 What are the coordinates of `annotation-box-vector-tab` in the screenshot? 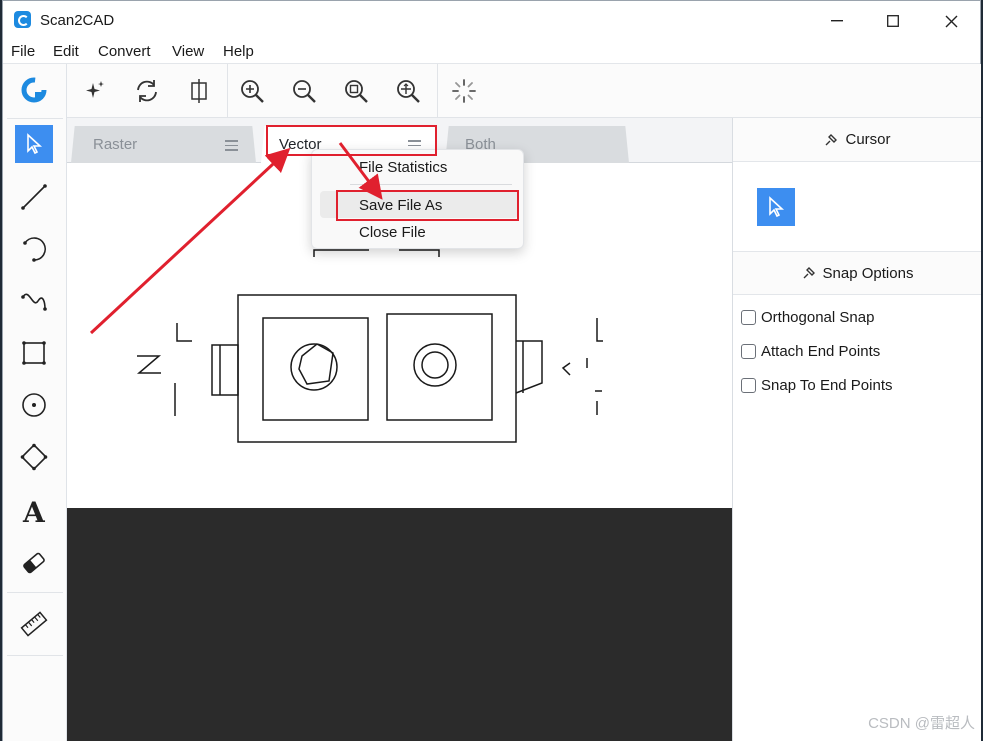 It's located at (351, 140).